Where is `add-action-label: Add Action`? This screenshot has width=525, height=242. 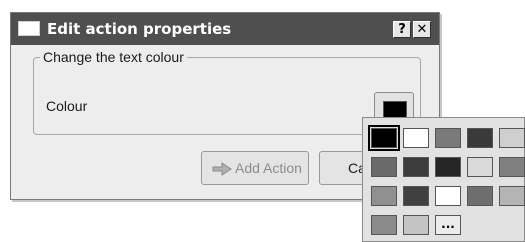 add-action-label: Add Action is located at coordinates (268, 168).